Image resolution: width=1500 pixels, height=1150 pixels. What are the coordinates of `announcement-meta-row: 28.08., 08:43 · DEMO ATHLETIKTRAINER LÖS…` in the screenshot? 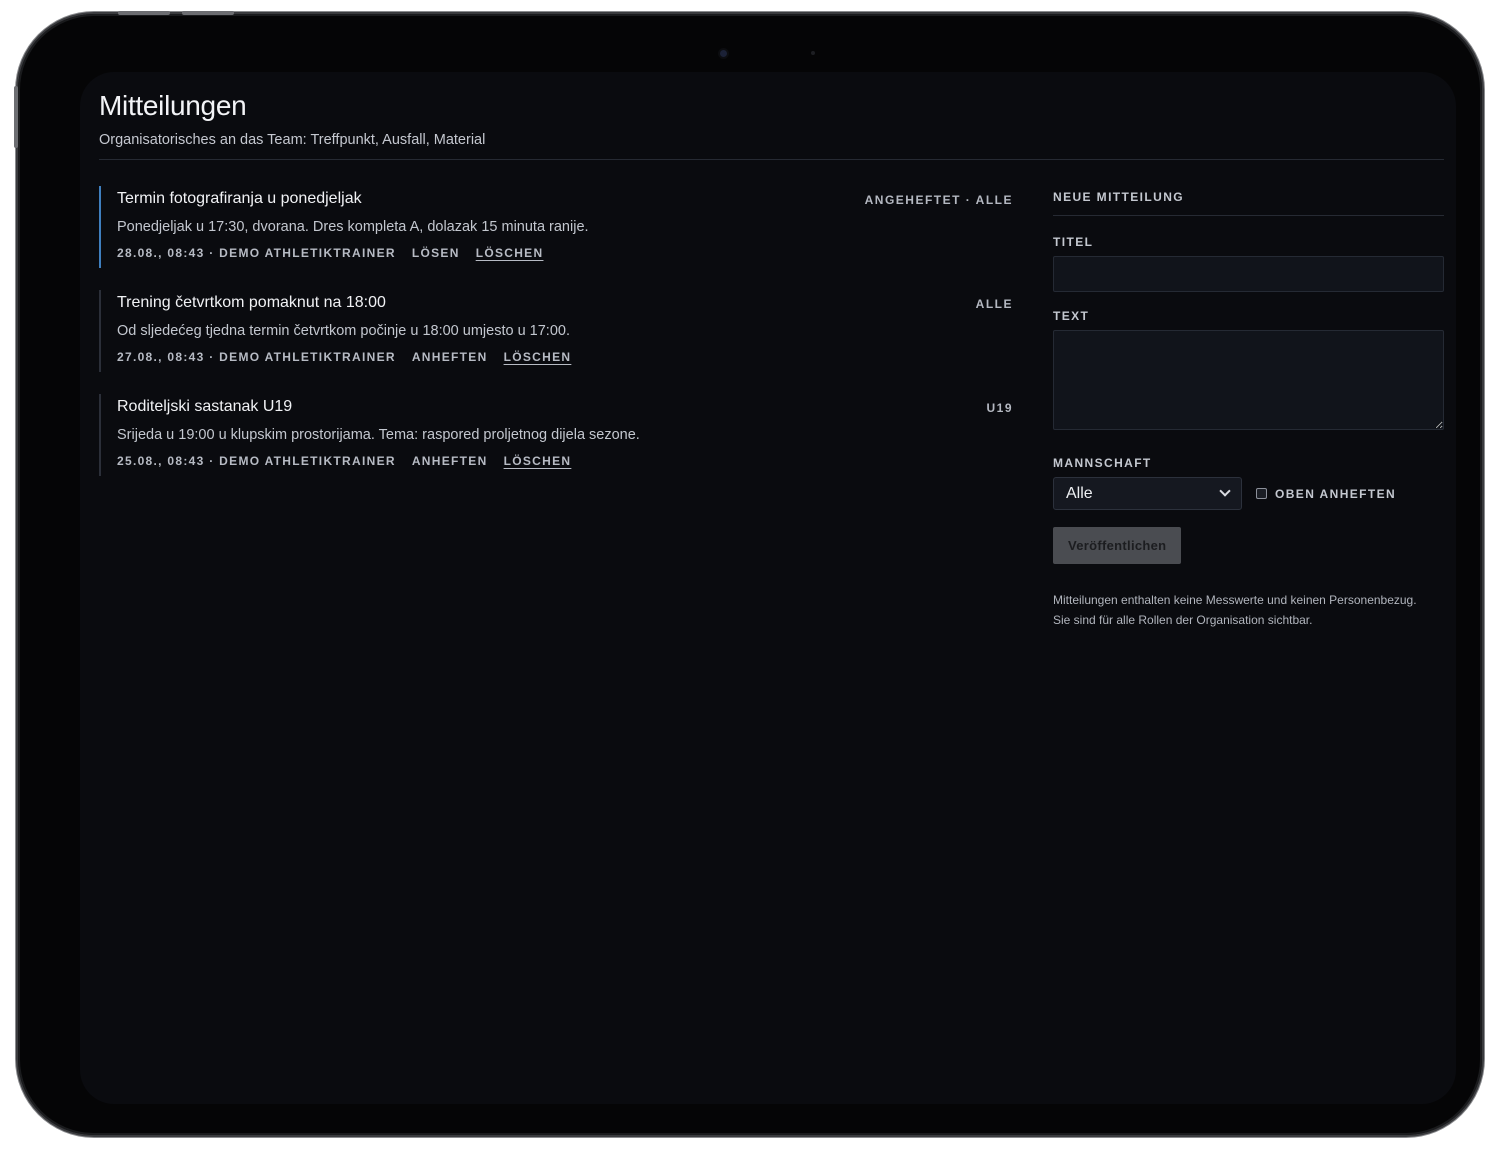 It's located at (565, 253).